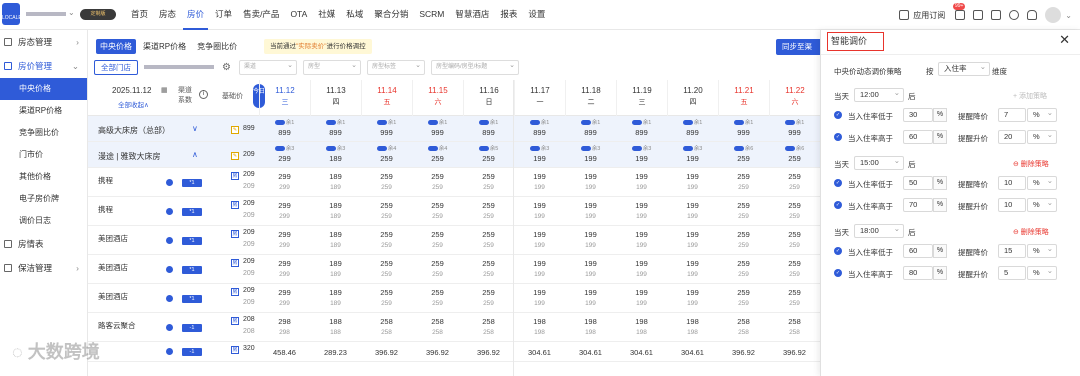 This screenshot has height=376, width=1080. What do you see at coordinates (743, 148) in the screenshot?
I see `inventory-toggle: 余6` at bounding box center [743, 148].